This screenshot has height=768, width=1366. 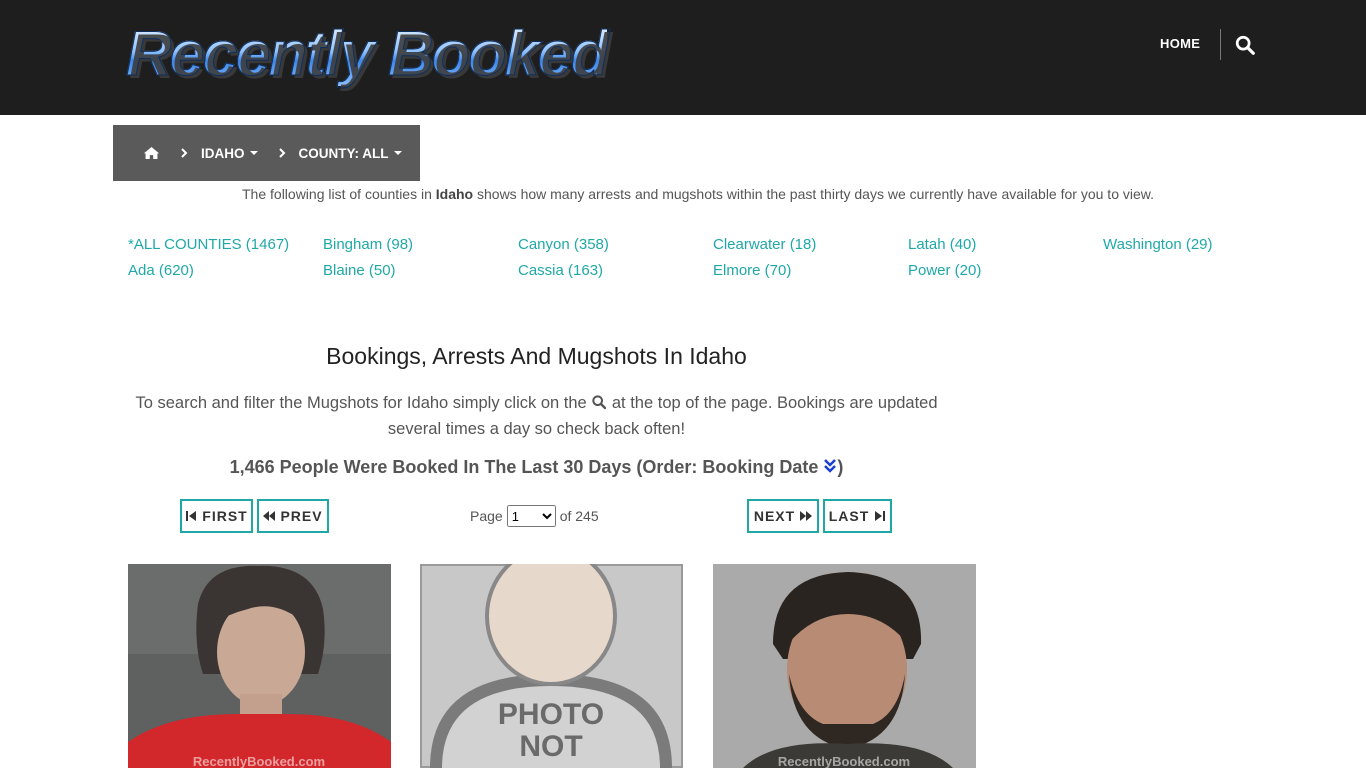 What do you see at coordinates (683, 57) in the screenshot?
I see `site-header: Recently Booked HOME` at bounding box center [683, 57].